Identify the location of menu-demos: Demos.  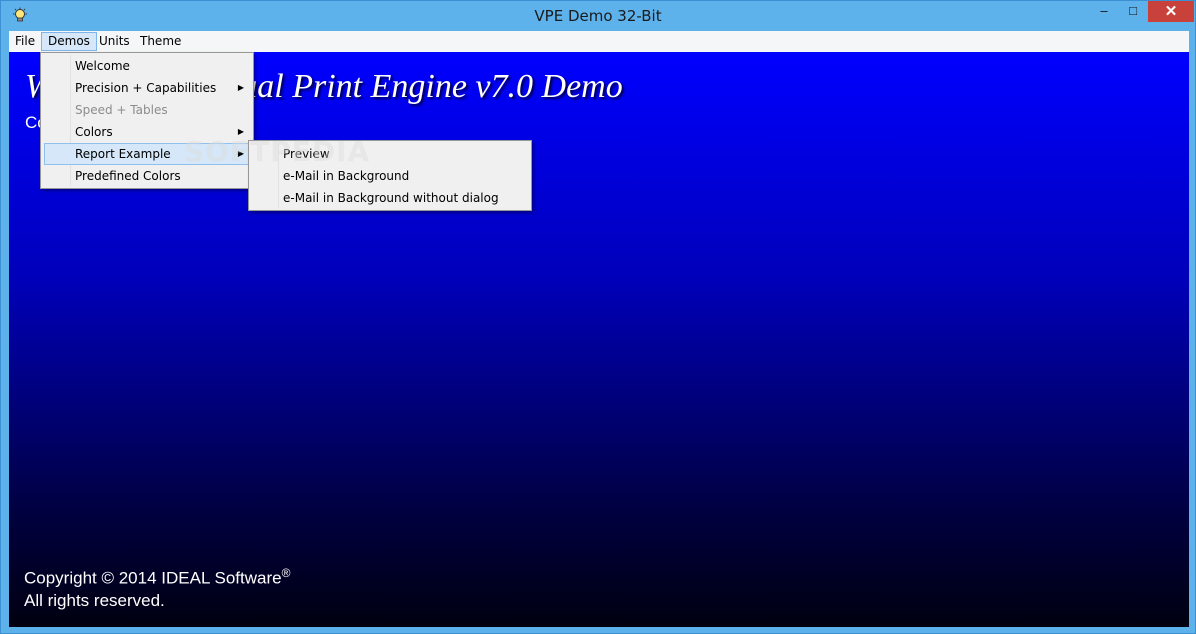
(69, 41).